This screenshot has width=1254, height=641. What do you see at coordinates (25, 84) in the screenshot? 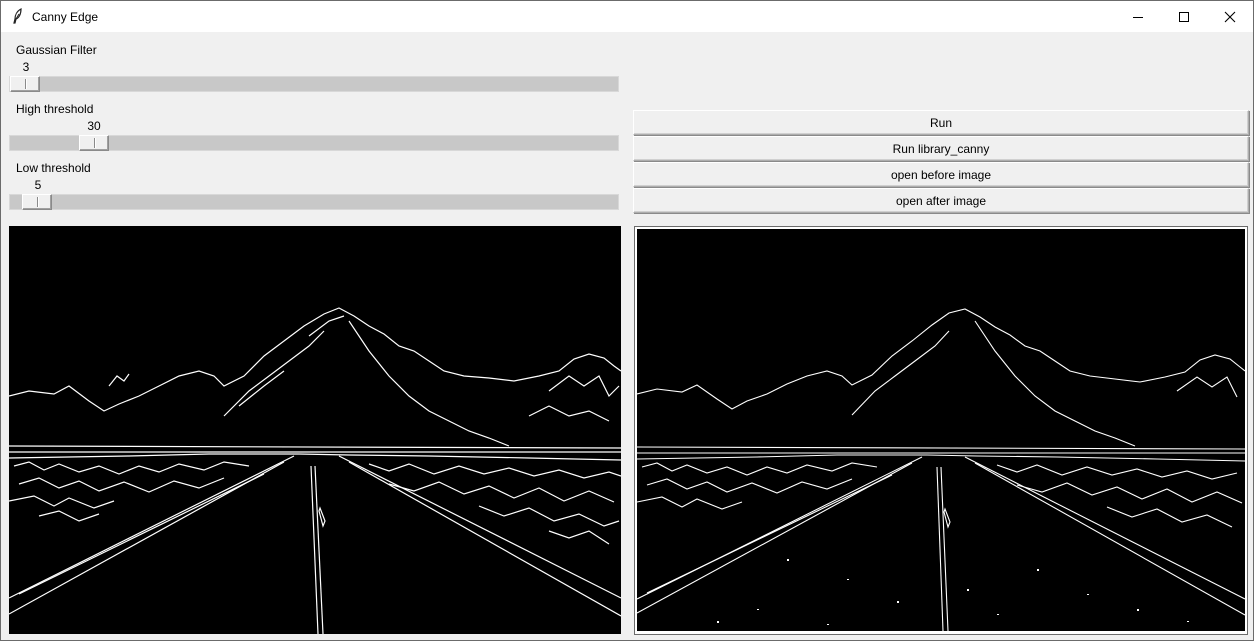
I see `gaussian-filter-slider-thumb` at bounding box center [25, 84].